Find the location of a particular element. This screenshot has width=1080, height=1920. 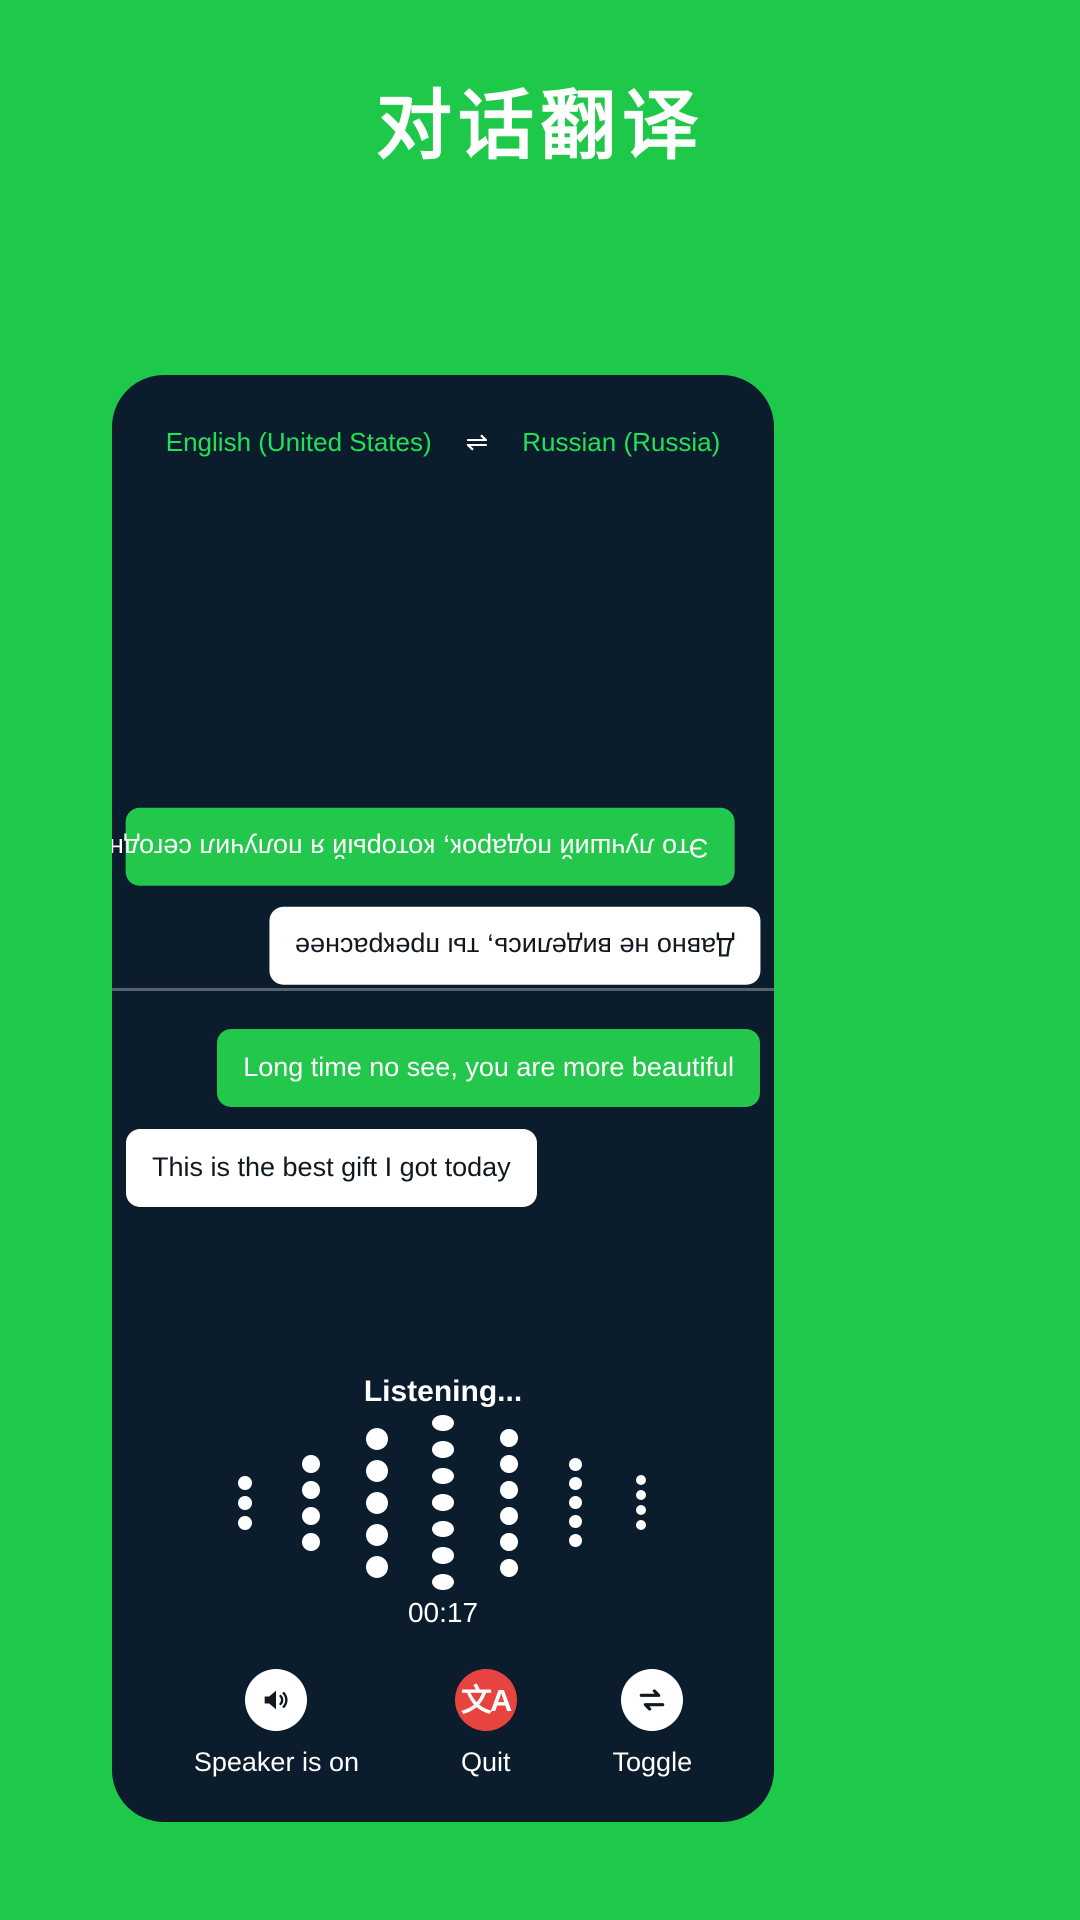

speaker-icon is located at coordinates (276, 1700).